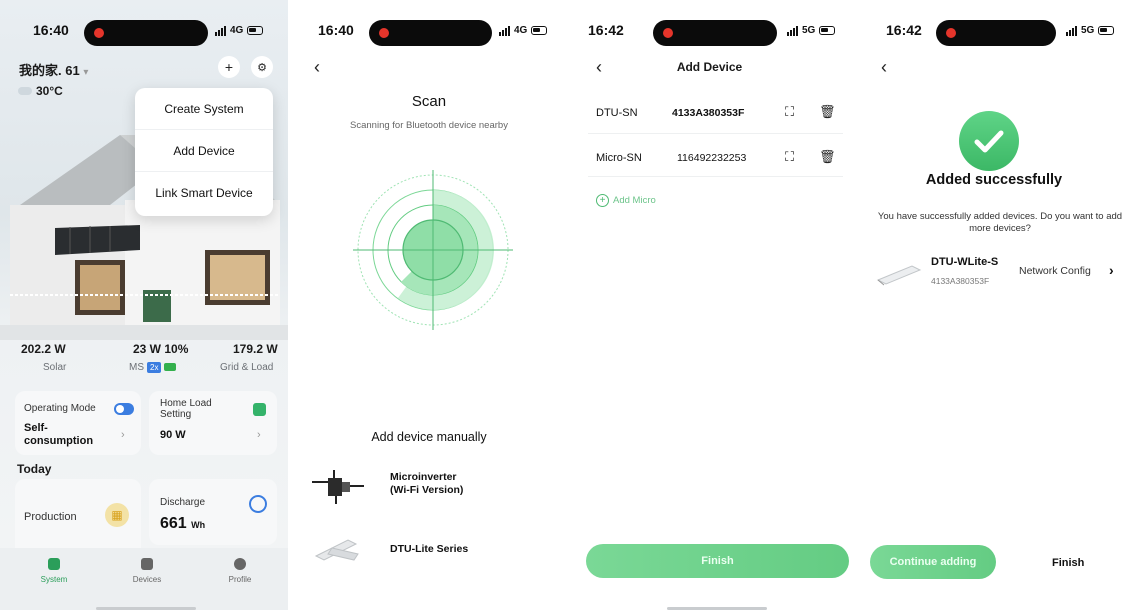 The image size is (1129, 610). What do you see at coordinates (336, 550) in the screenshot?
I see `dtu-lite-icon` at bounding box center [336, 550].